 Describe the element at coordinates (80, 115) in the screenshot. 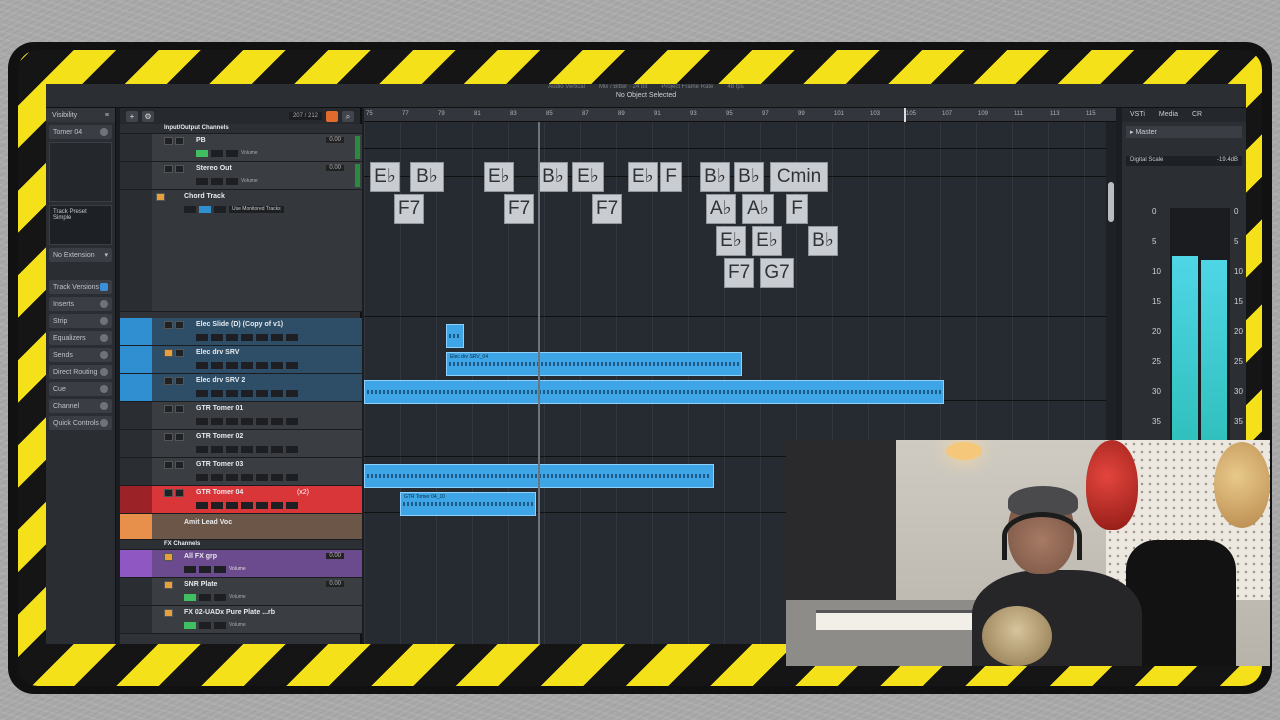

I see `inspector-header: Visibility ≡` at that location.